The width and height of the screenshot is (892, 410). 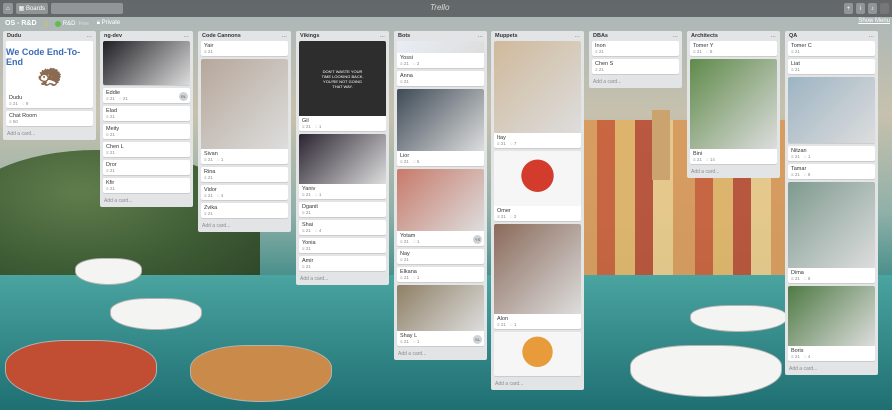 What do you see at coordinates (244, 48) in the screenshot?
I see `card: Yair ≡ 21` at bounding box center [244, 48].